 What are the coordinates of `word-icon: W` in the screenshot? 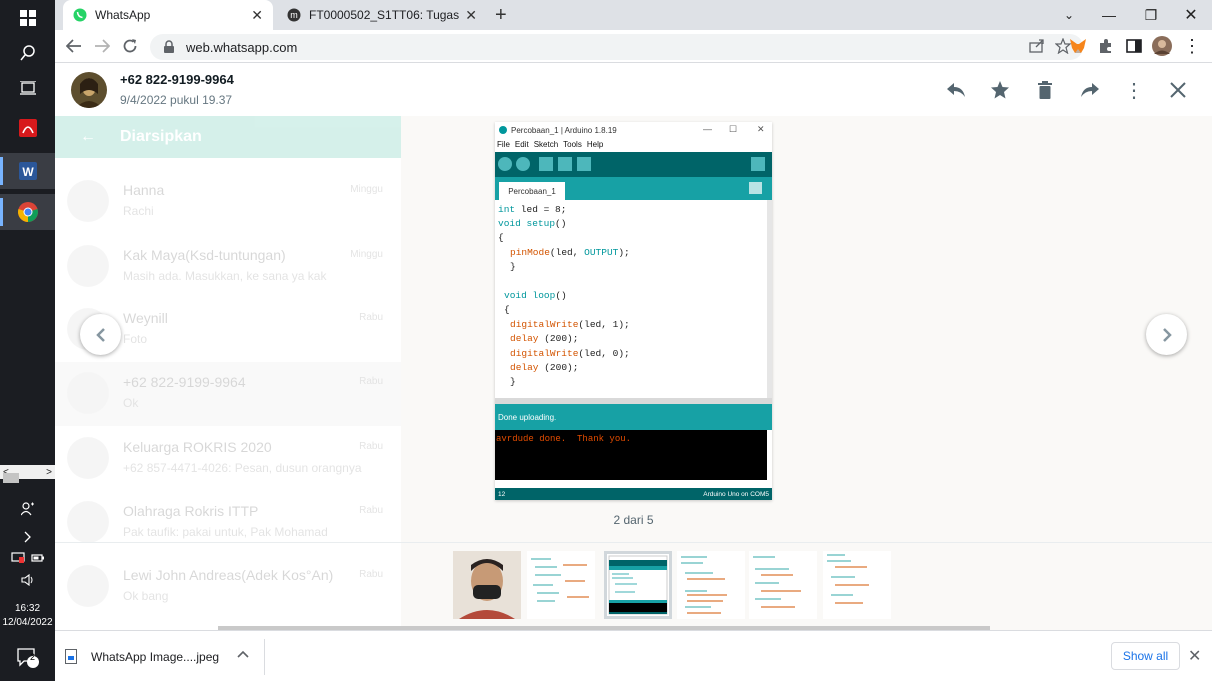 It's located at (27, 171).